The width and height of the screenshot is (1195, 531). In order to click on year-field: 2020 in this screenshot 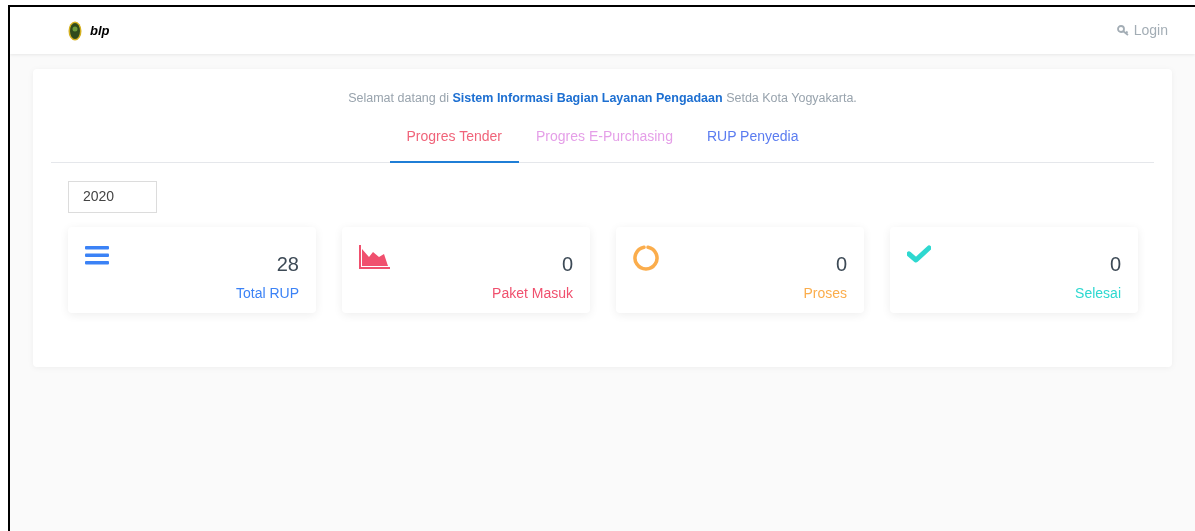, I will do `click(112, 196)`.